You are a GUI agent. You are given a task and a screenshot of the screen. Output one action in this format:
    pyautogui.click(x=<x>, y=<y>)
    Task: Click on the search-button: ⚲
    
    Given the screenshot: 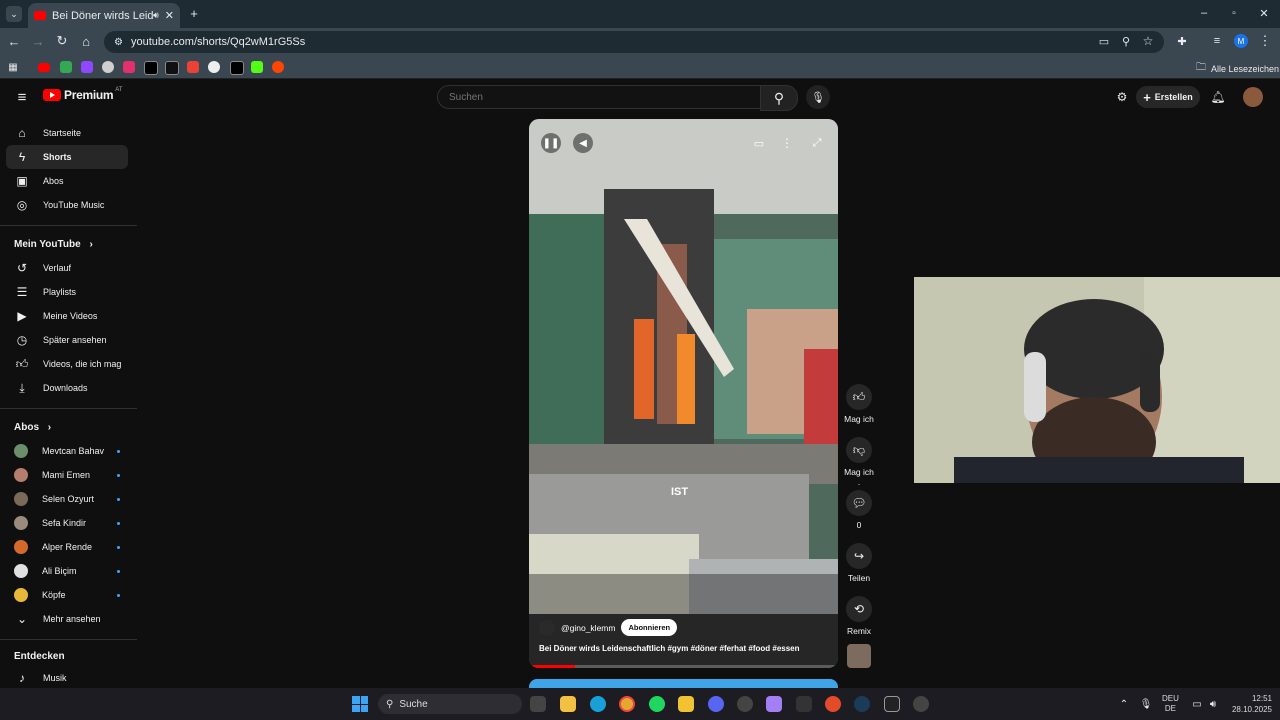 What is the action you would take?
    pyautogui.click(x=779, y=98)
    